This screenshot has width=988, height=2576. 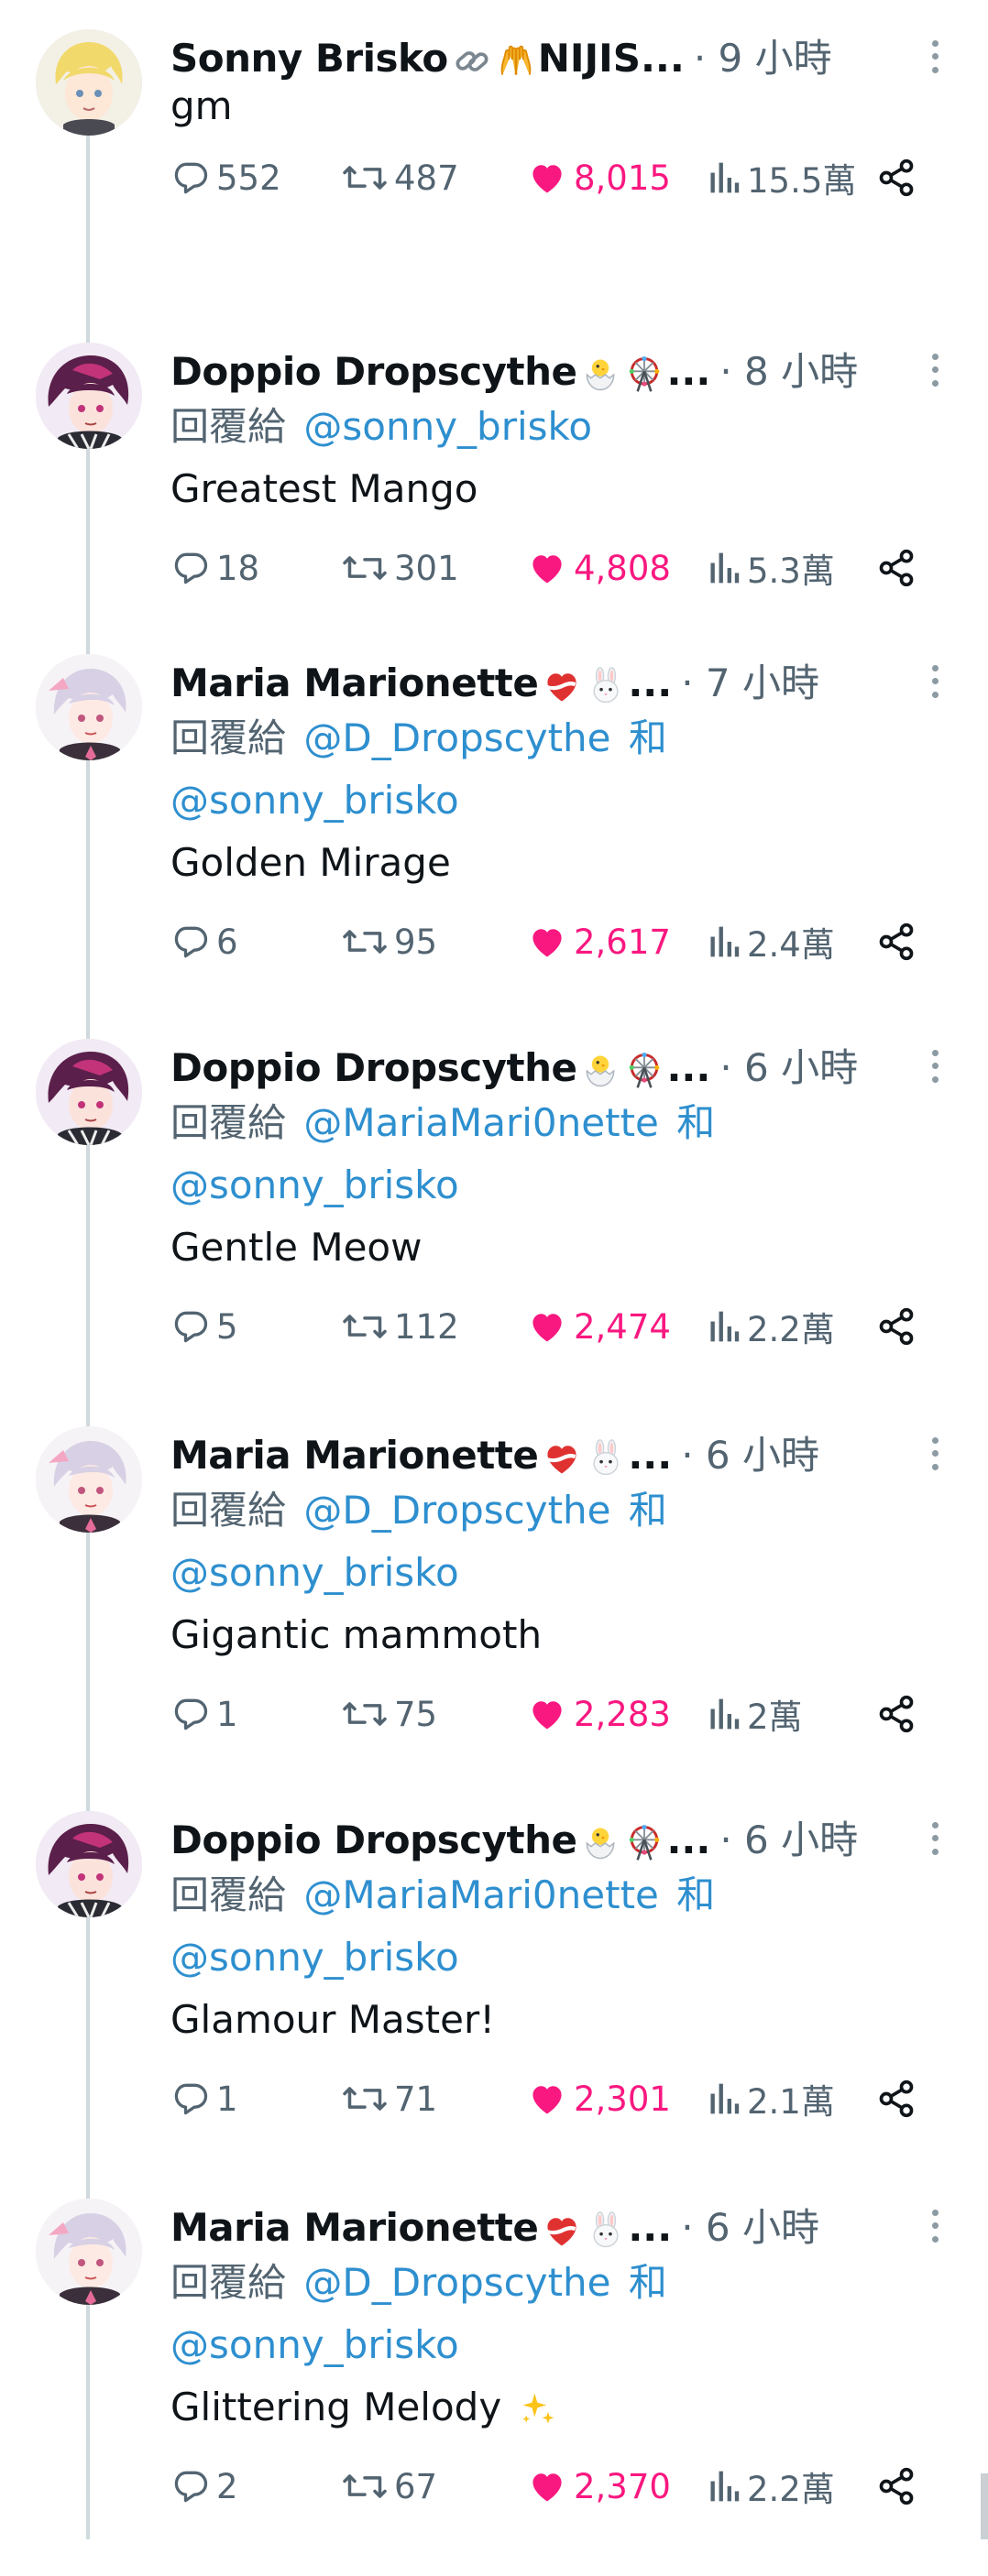 I want to click on like-button: 2,301, so click(x=598, y=2098).